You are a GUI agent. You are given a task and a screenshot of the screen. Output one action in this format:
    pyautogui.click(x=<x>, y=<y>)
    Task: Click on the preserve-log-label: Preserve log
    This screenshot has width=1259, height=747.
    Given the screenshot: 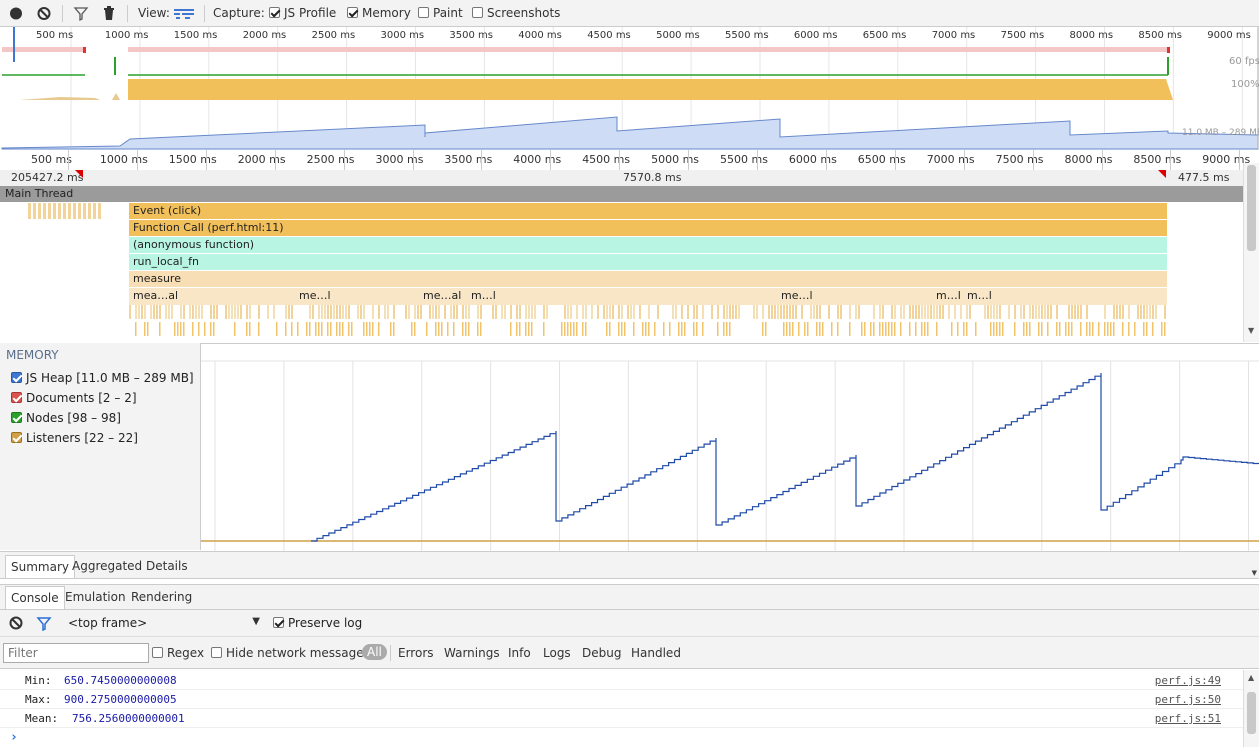 What is the action you would take?
    pyautogui.click(x=325, y=623)
    